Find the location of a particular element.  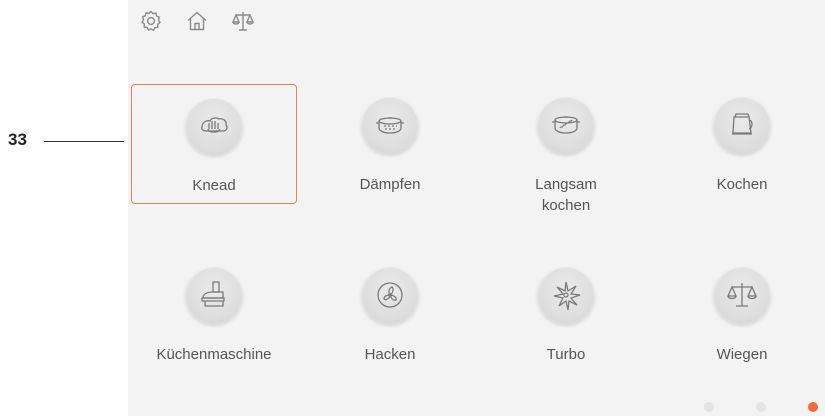

slow-cook-icon is located at coordinates (566, 125).